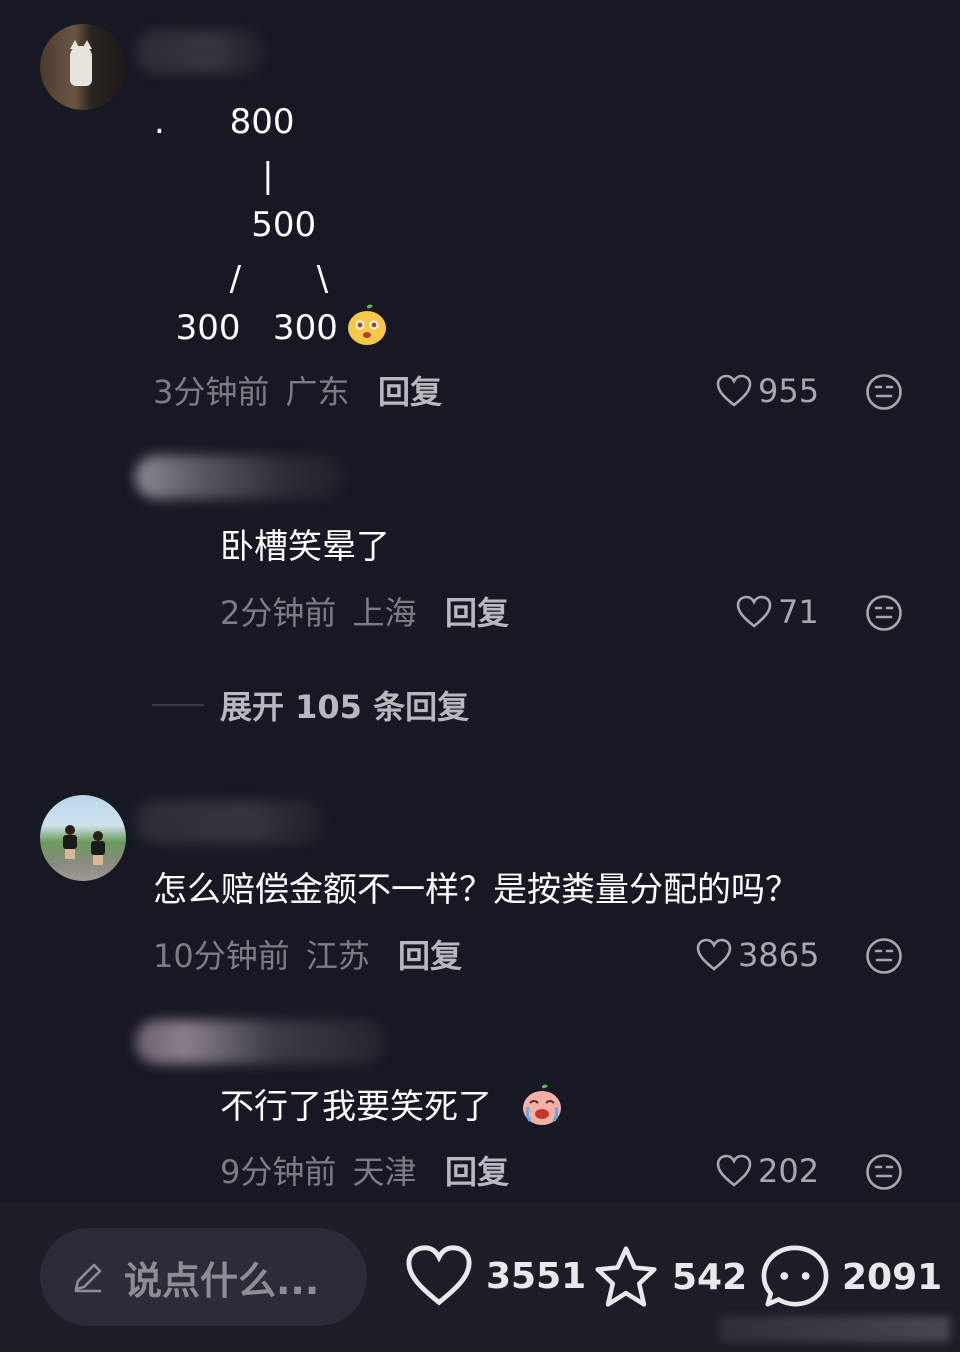 This screenshot has height=1352, width=960. I want to click on expand-replies-button: 展开 105 条回复, so click(310, 705).